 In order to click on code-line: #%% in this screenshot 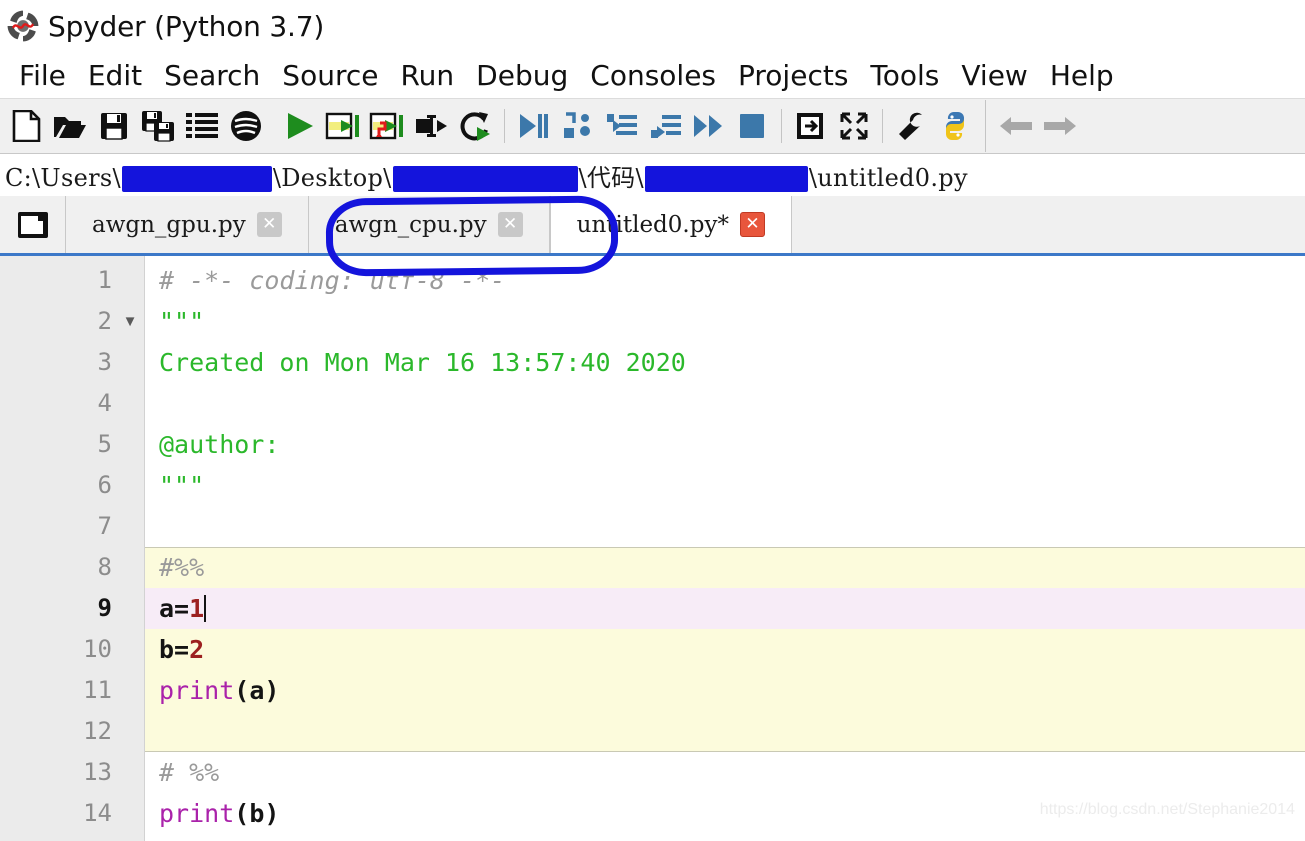, I will do `click(725, 567)`.